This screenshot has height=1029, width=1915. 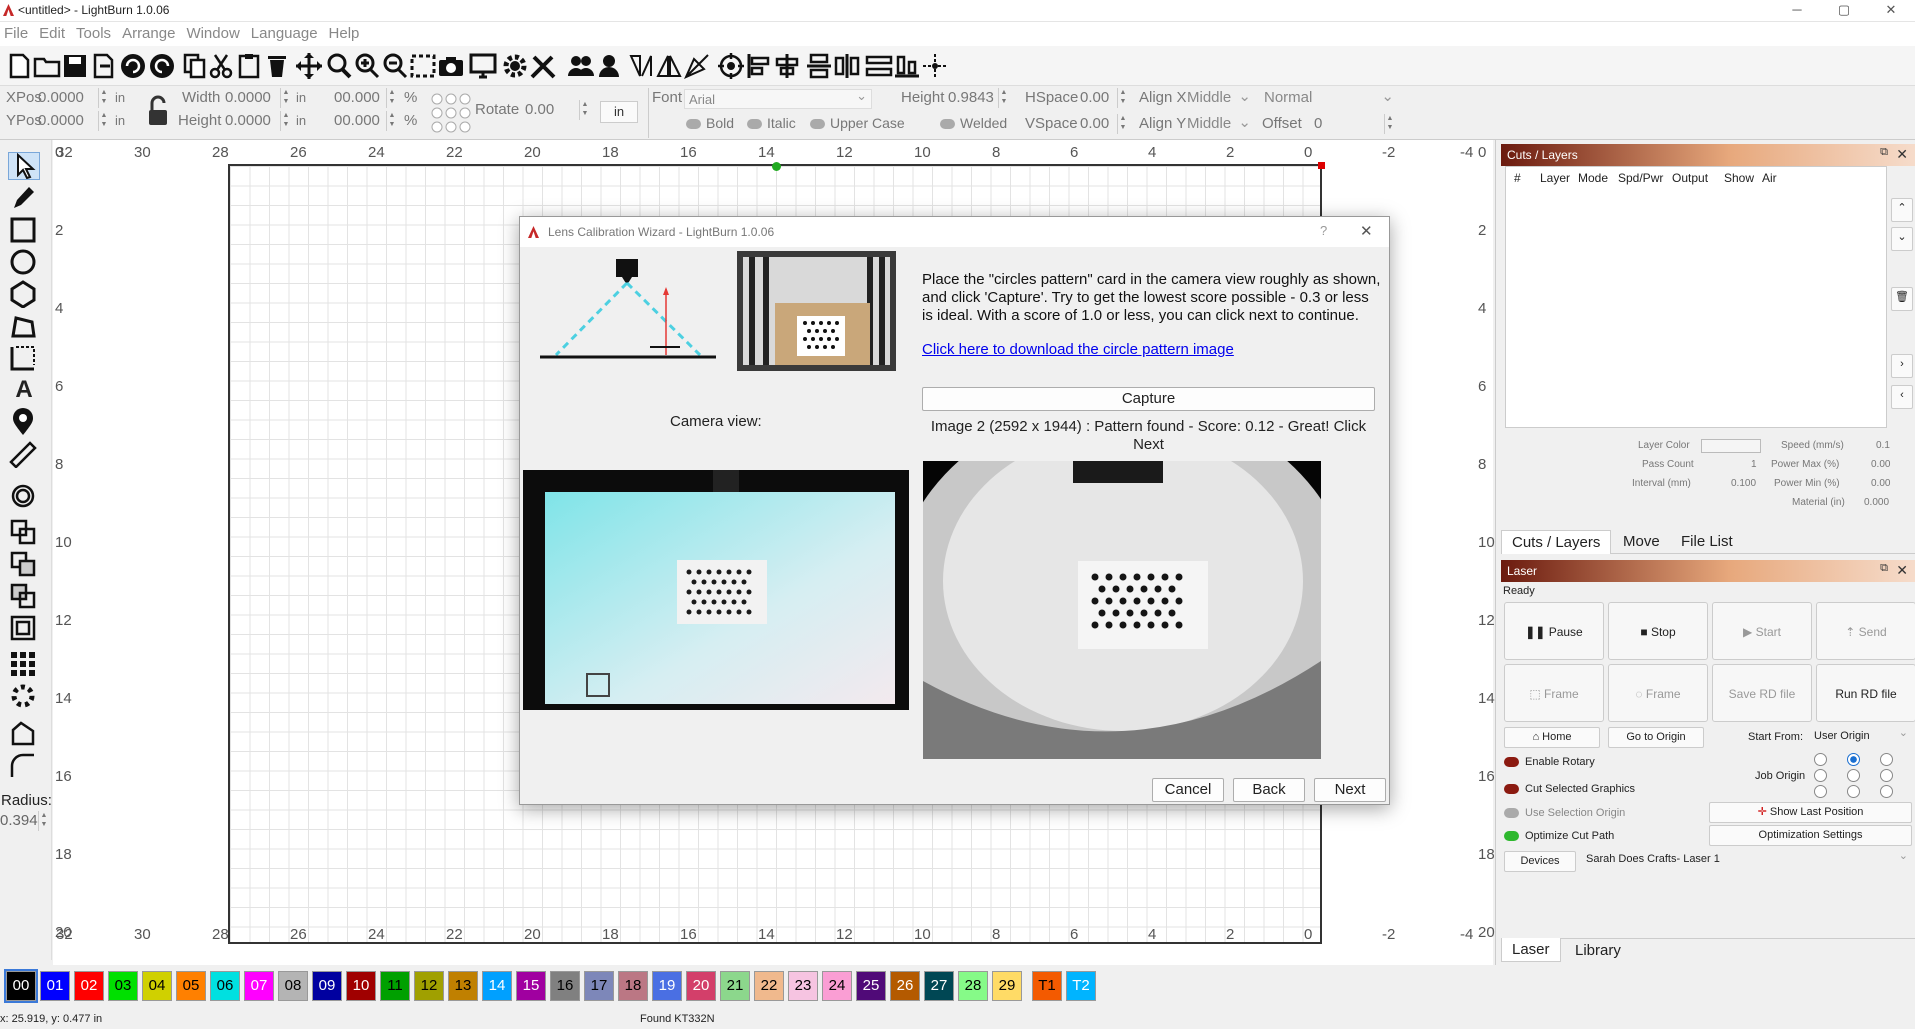 I want to click on rotate-value: 0.00, so click(x=539, y=109).